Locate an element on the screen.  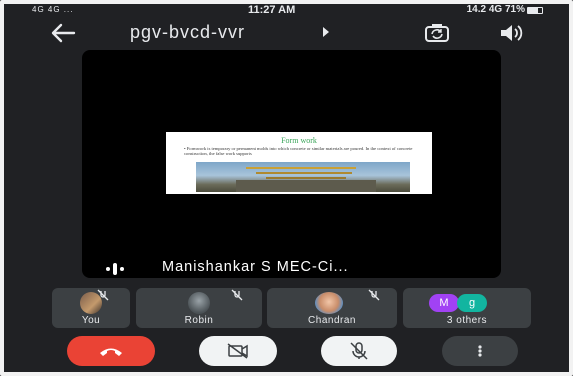
camera-off-icon is located at coordinates (237, 351).